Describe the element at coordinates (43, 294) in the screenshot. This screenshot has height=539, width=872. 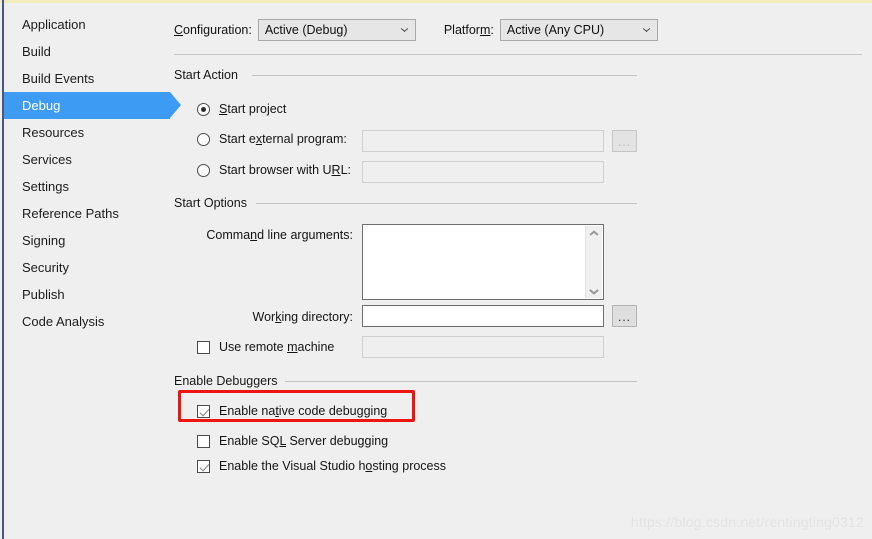
I see `sidebar-item-label: Publish` at that location.